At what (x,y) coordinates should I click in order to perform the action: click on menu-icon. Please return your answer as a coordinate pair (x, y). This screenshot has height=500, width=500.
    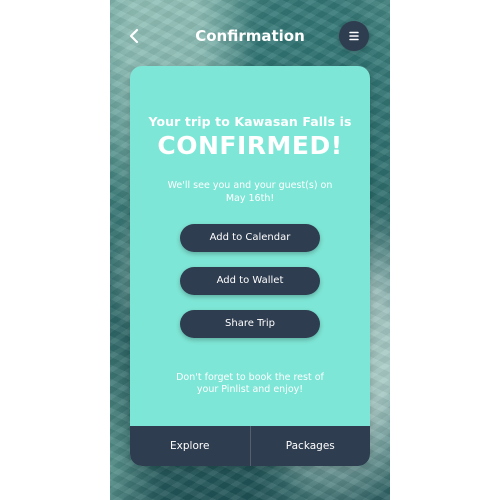
    Looking at the image, I should click on (354, 36).